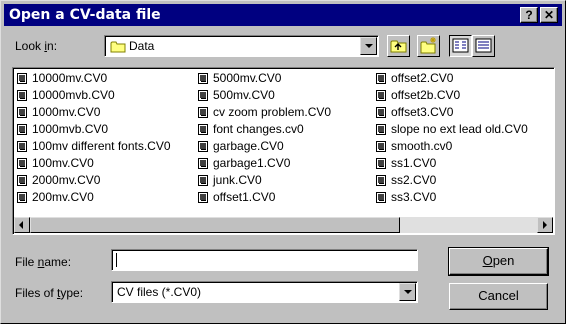 This screenshot has width=566, height=324. What do you see at coordinates (93, 129) in the screenshot?
I see `list-item: 1000mvb.CV0` at bounding box center [93, 129].